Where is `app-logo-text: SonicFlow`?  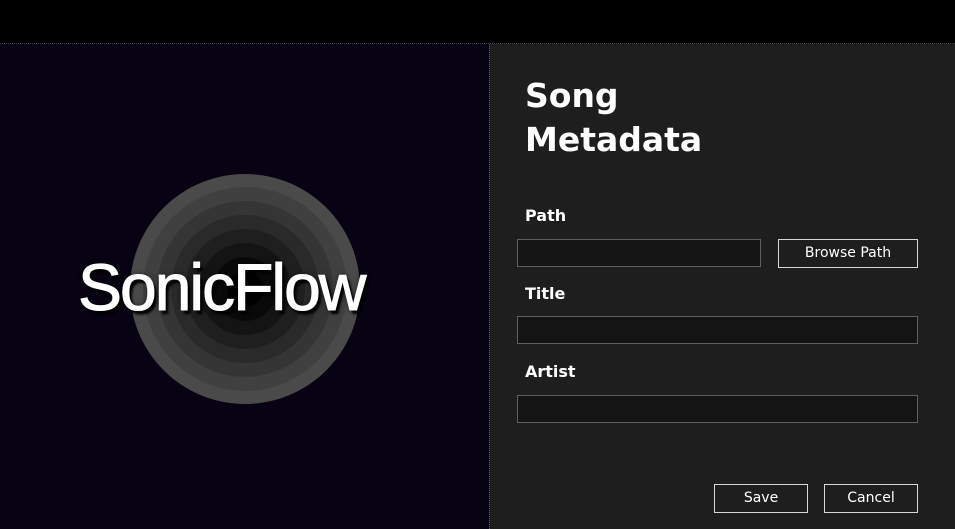
app-logo-text: SonicFlow is located at coordinates (221, 287).